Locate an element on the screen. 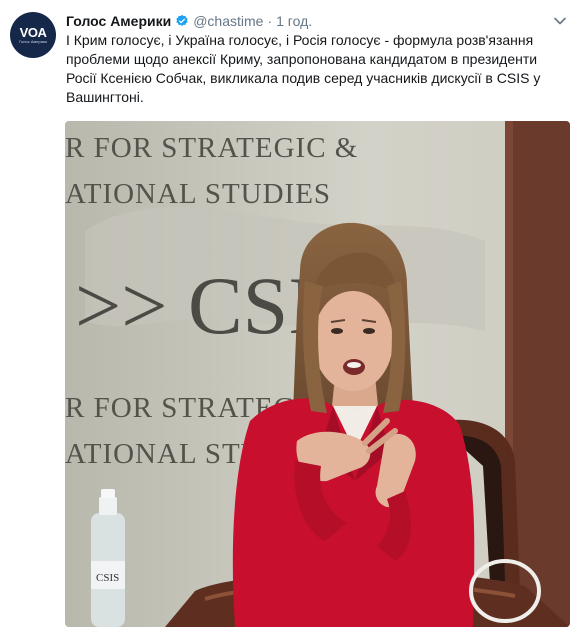  tweet-timestamp: 1 год. is located at coordinates (294, 21).